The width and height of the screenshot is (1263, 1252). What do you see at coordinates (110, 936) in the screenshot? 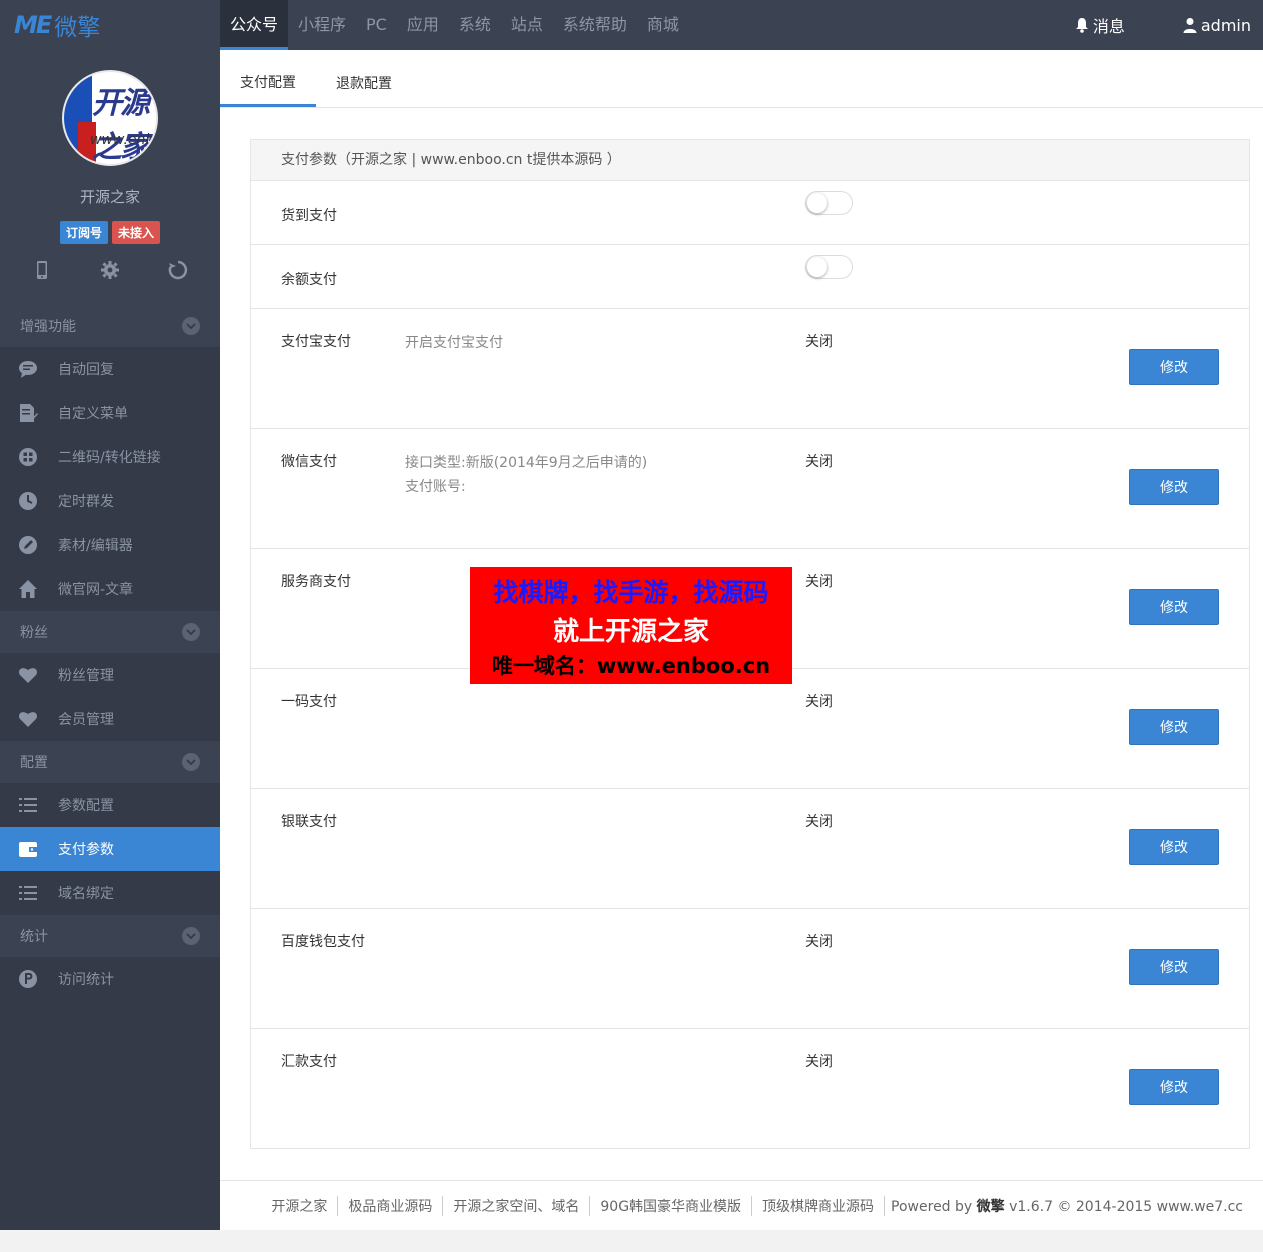
I see `menu-group-stats: 统计` at bounding box center [110, 936].